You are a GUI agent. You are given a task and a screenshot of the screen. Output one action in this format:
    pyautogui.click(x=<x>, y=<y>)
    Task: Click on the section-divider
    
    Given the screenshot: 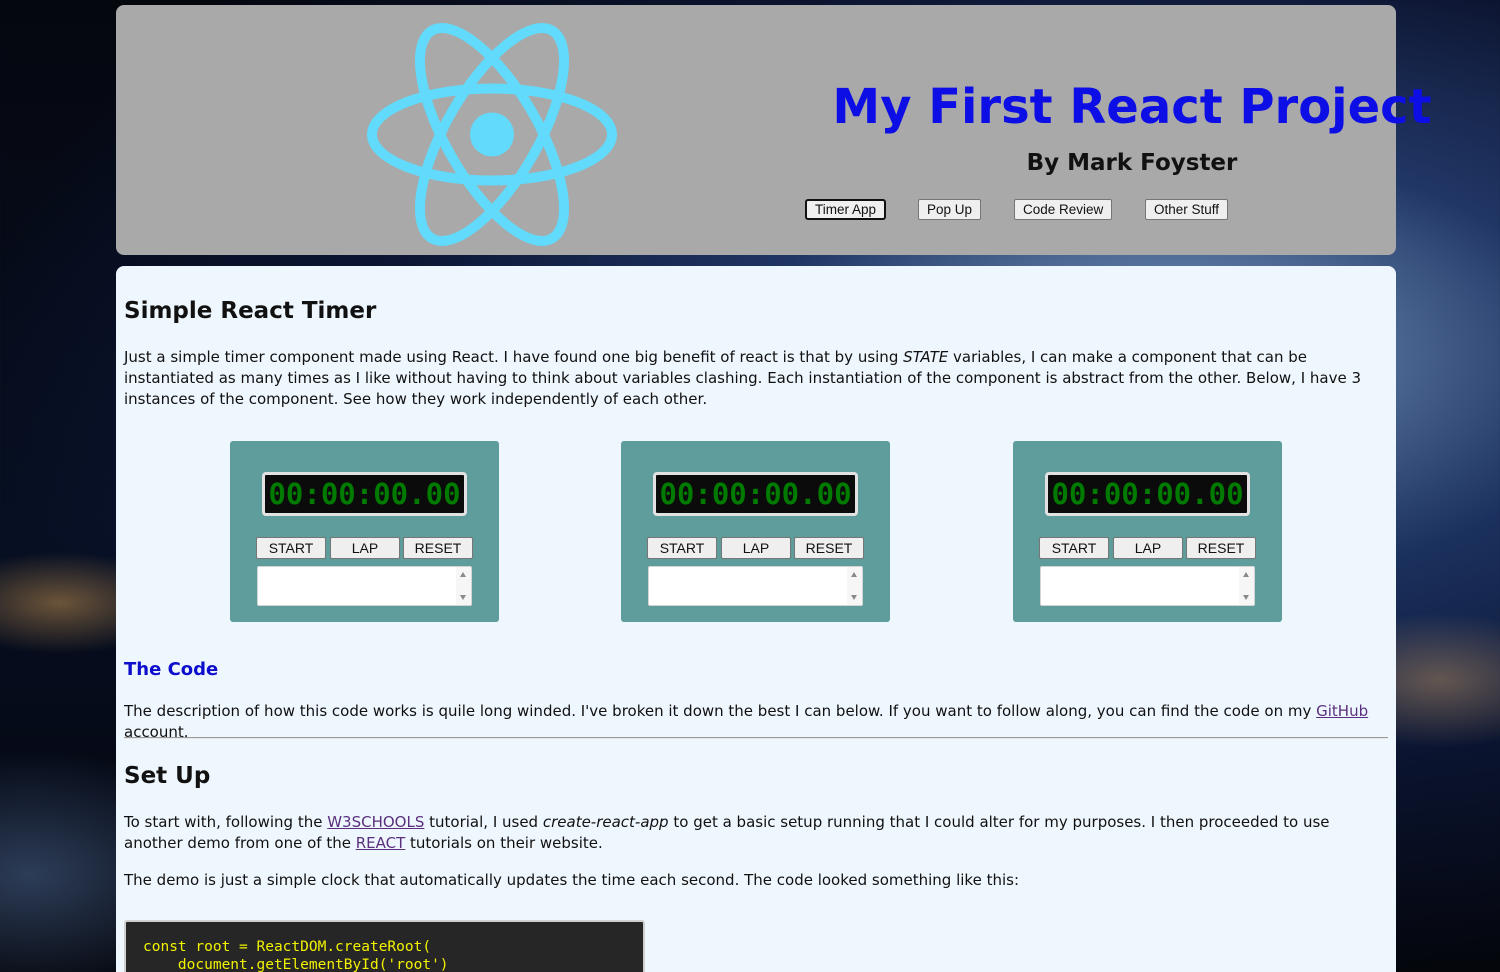 What is the action you would take?
    pyautogui.click(x=756, y=738)
    